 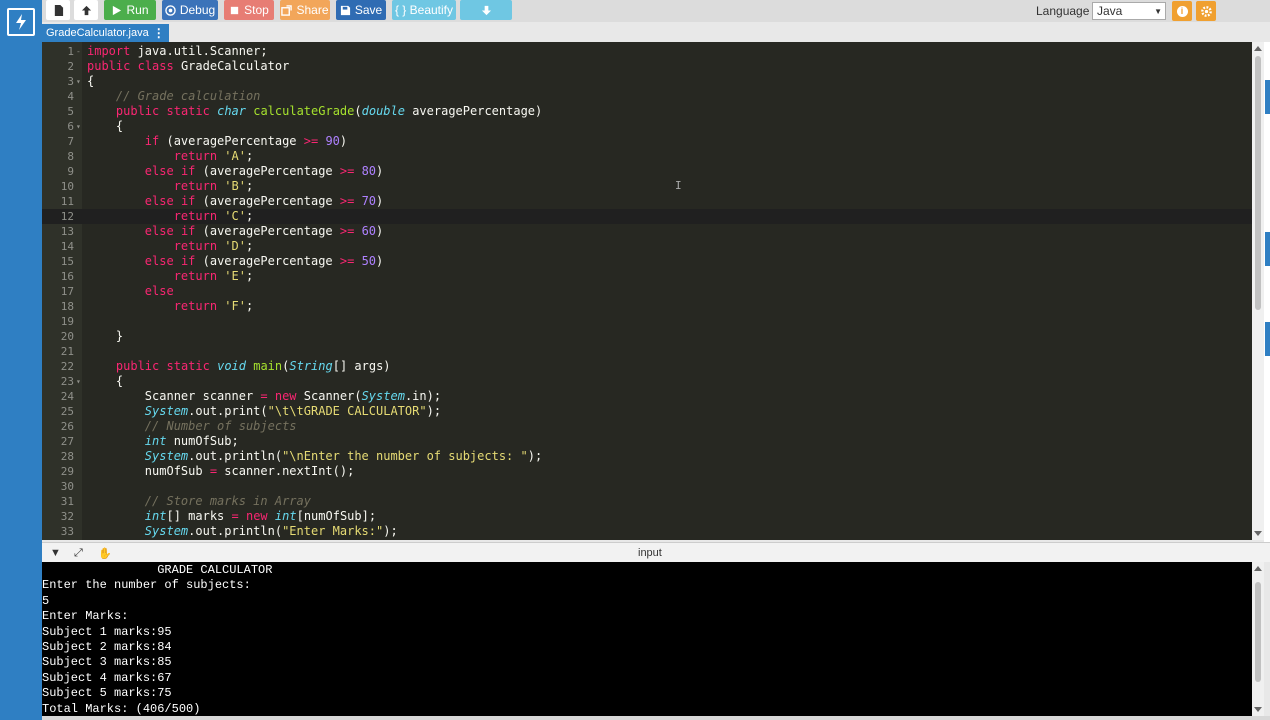 I want to click on tab-file: GradeCalculator.java ⋮, so click(x=105, y=33).